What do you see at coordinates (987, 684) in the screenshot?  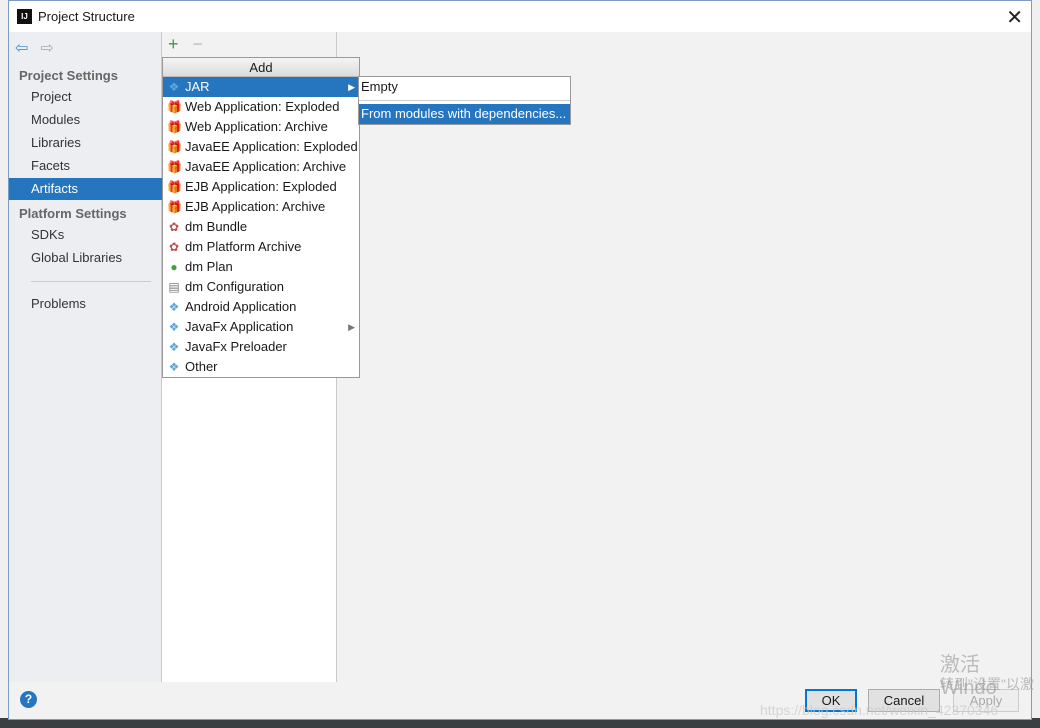 I see `watermark-settings: 转到"设置"以激` at bounding box center [987, 684].